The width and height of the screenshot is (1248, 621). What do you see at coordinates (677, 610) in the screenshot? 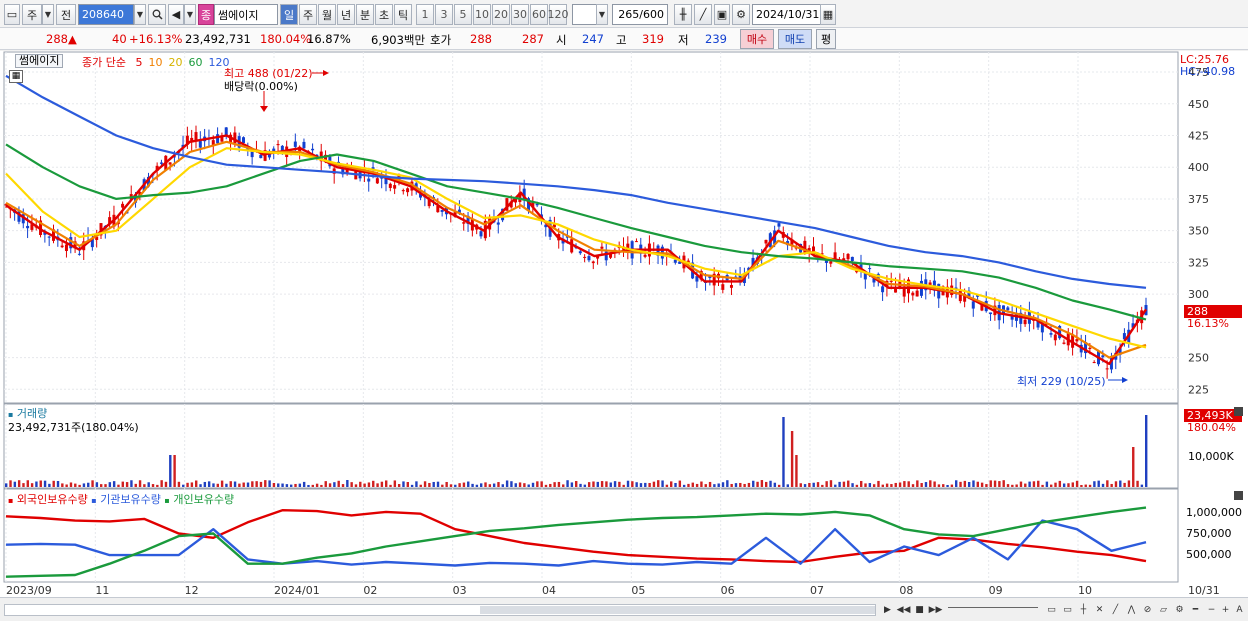
I see `scroll-thumb` at bounding box center [677, 610].